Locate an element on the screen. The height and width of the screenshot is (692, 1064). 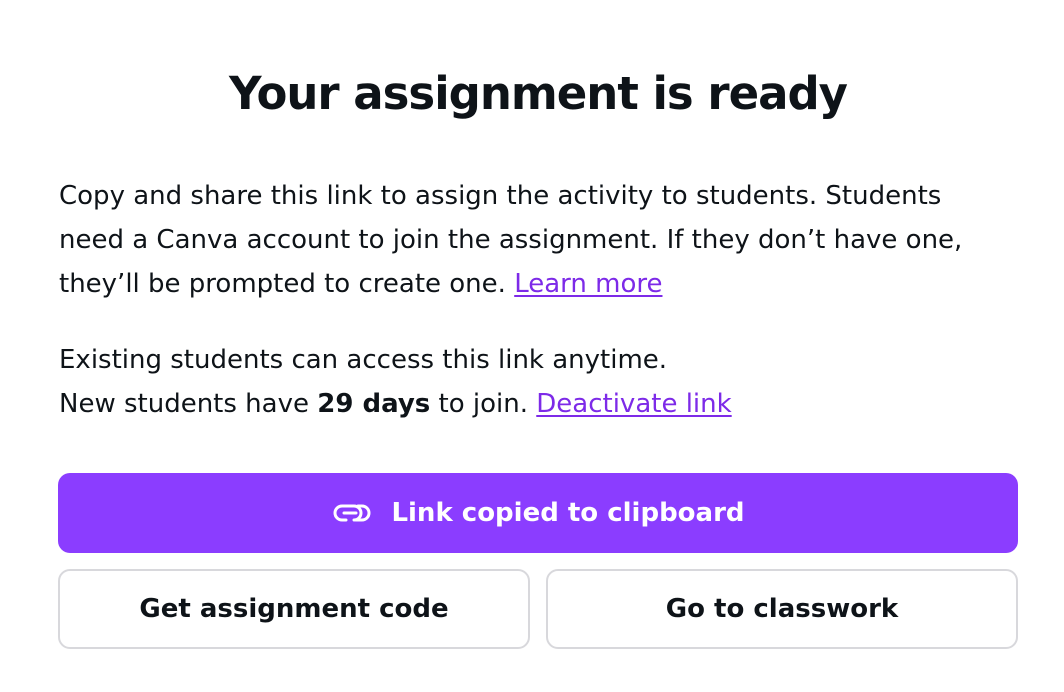
dialog-title: Your assignment is ready is located at coordinates (538, 93).